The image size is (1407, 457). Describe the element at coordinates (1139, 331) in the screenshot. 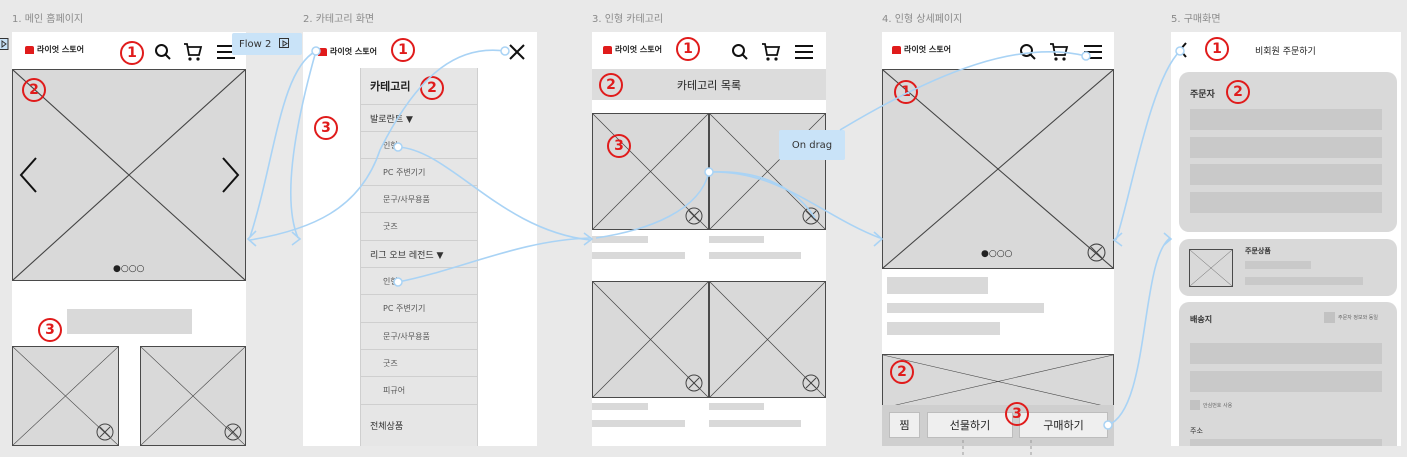

I see `flow-connector` at that location.